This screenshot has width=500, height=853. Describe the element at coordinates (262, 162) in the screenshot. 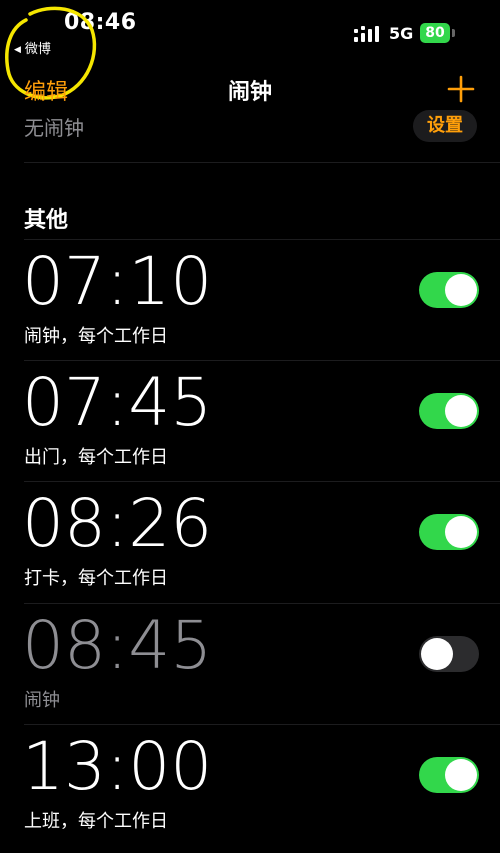

I see `divider` at that location.